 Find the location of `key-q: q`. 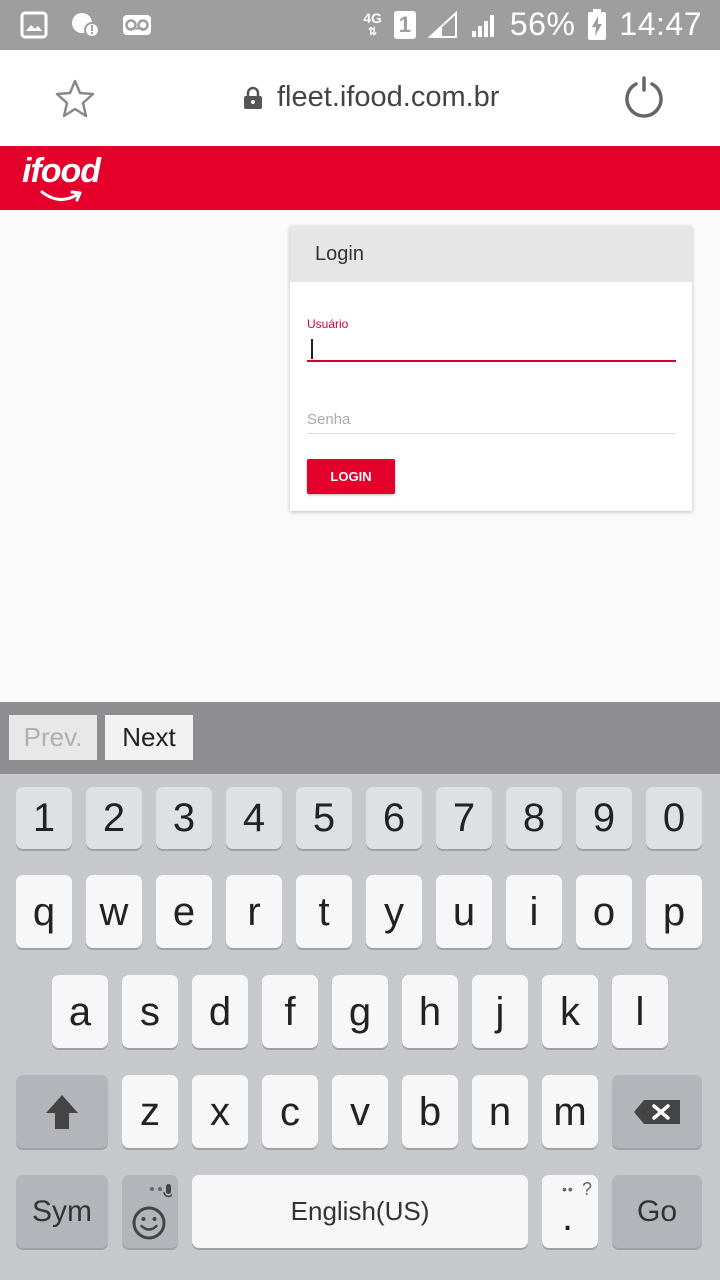

key-q: q is located at coordinates (44, 911).